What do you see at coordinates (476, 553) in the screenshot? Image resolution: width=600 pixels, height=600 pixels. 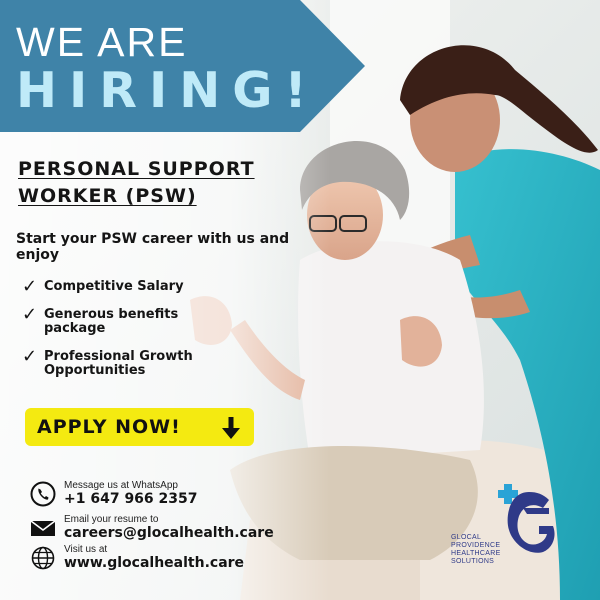 I see `logo-line: HEALTHCARE` at bounding box center [476, 553].